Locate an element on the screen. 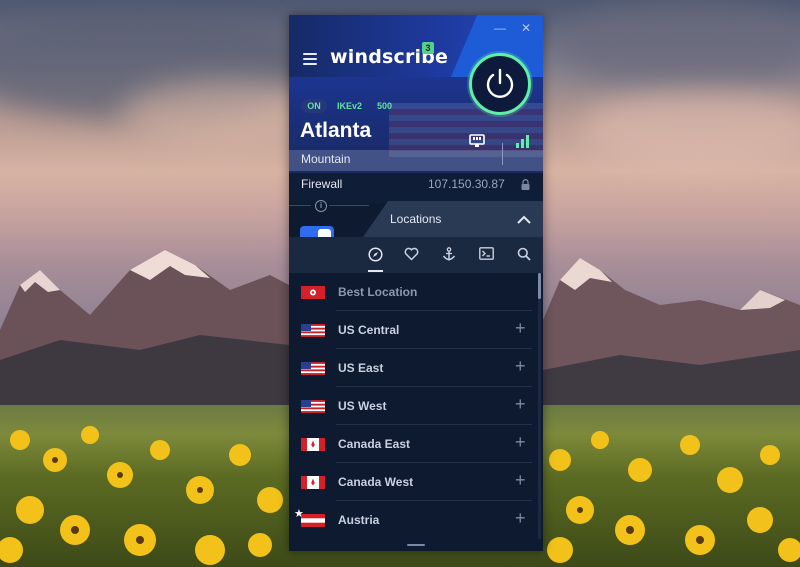  protocol-label: IKEv2 is located at coordinates (349, 106).